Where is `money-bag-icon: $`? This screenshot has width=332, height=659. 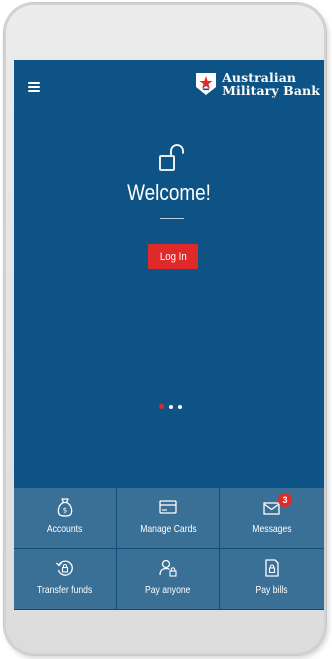 money-bag-icon: $ is located at coordinates (65, 507).